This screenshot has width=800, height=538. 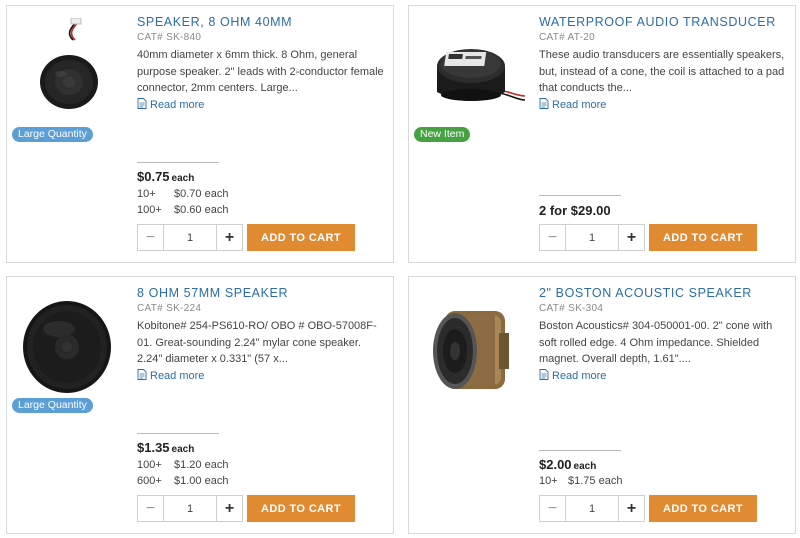 I want to click on price-value: $2.00, so click(x=555, y=464).